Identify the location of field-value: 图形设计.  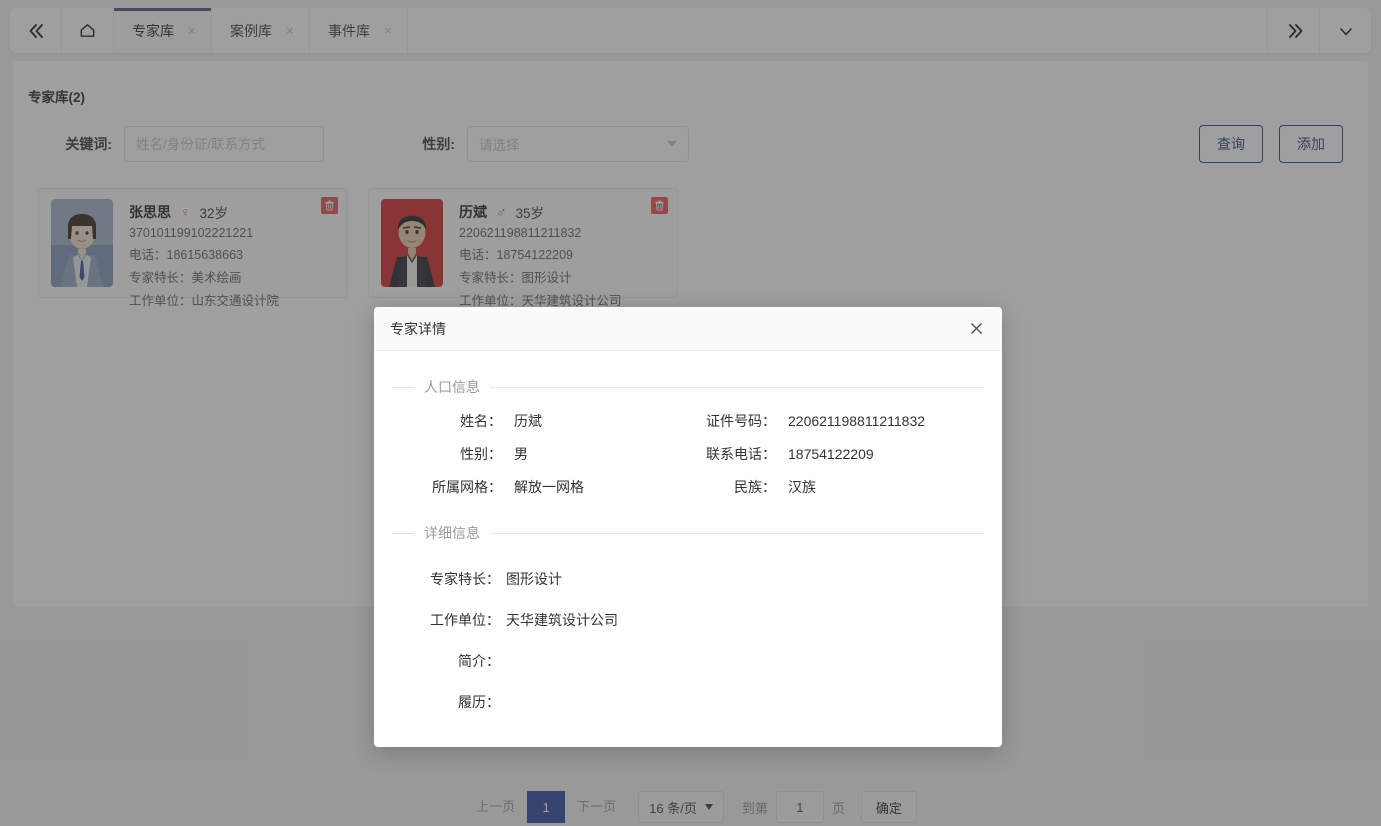
(534, 579).